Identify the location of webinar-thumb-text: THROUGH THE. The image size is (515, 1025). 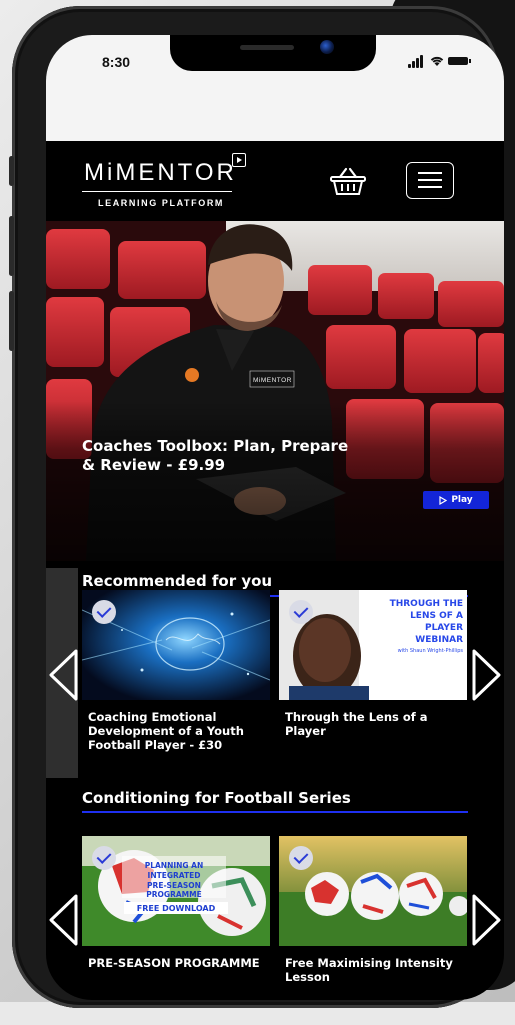
(426, 604).